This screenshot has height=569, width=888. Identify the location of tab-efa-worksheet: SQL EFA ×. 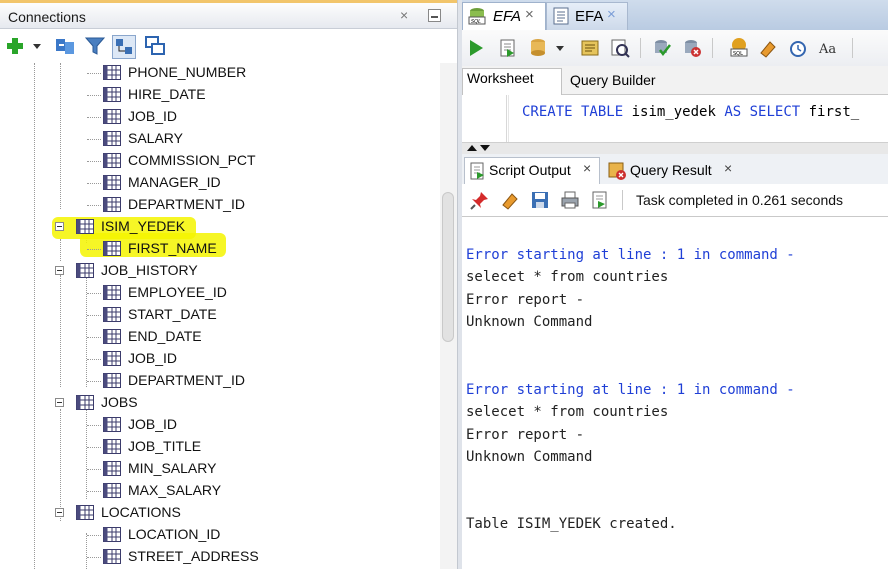
(504, 16).